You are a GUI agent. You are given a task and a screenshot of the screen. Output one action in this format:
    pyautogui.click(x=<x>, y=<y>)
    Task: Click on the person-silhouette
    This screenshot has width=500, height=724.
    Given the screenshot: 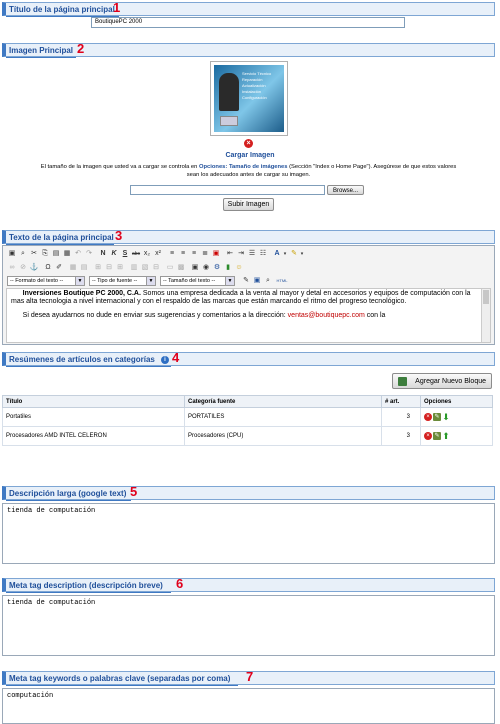 What is the action you would take?
    pyautogui.click(x=229, y=92)
    